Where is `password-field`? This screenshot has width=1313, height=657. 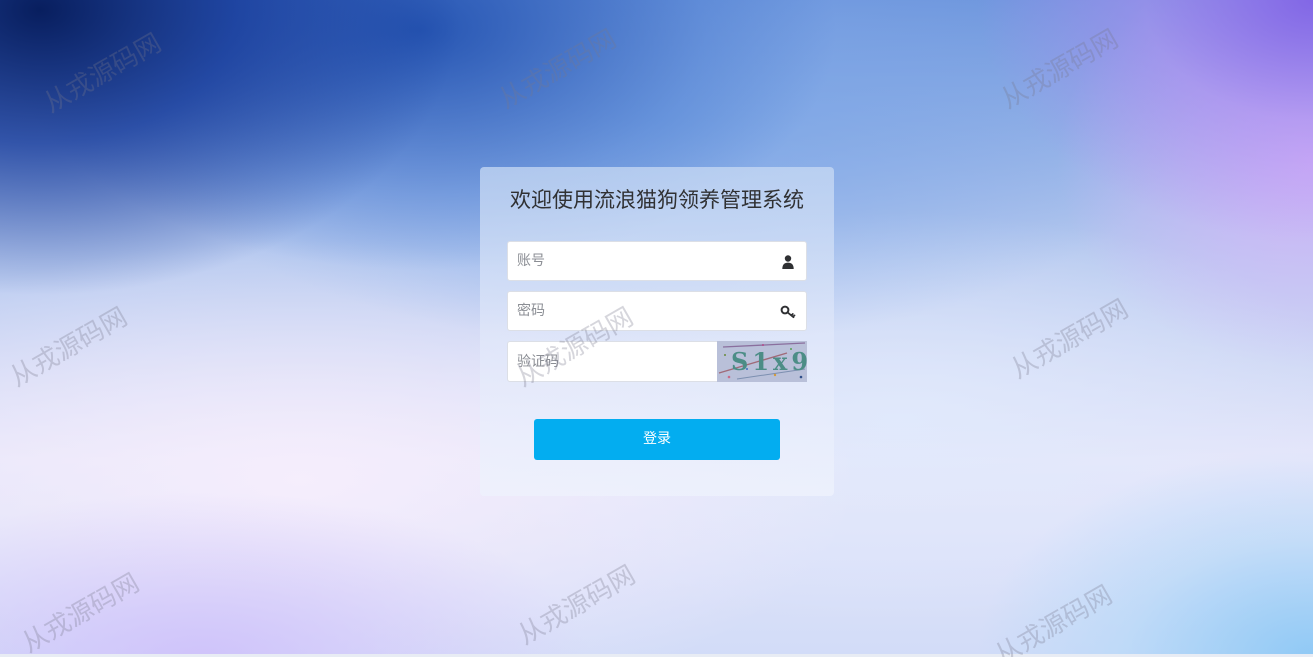 password-field is located at coordinates (657, 311).